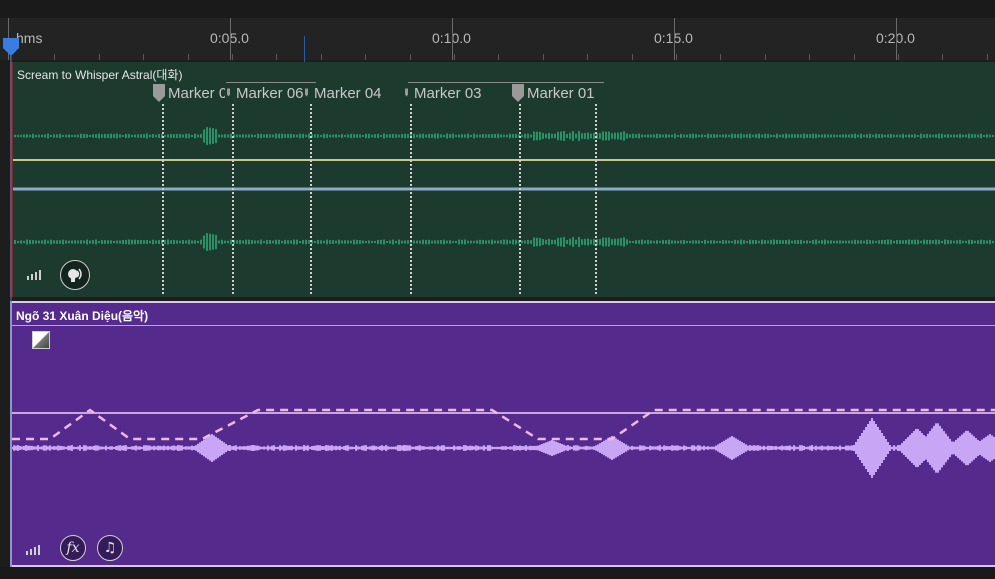 This screenshot has width=995, height=579. I want to click on marker-label: Marker 06, so click(270, 93).